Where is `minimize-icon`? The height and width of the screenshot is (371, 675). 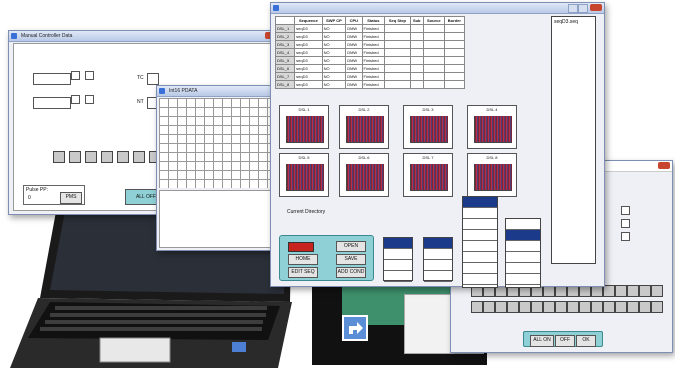 minimize-icon is located at coordinates (573, 8).